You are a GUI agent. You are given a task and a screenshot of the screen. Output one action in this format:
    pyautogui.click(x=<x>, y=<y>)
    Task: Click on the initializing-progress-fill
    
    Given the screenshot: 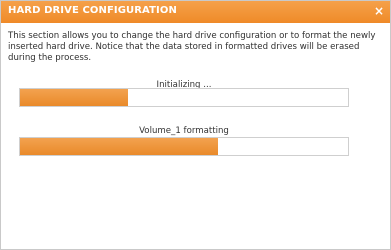 What is the action you would take?
    pyautogui.click(x=74, y=97)
    